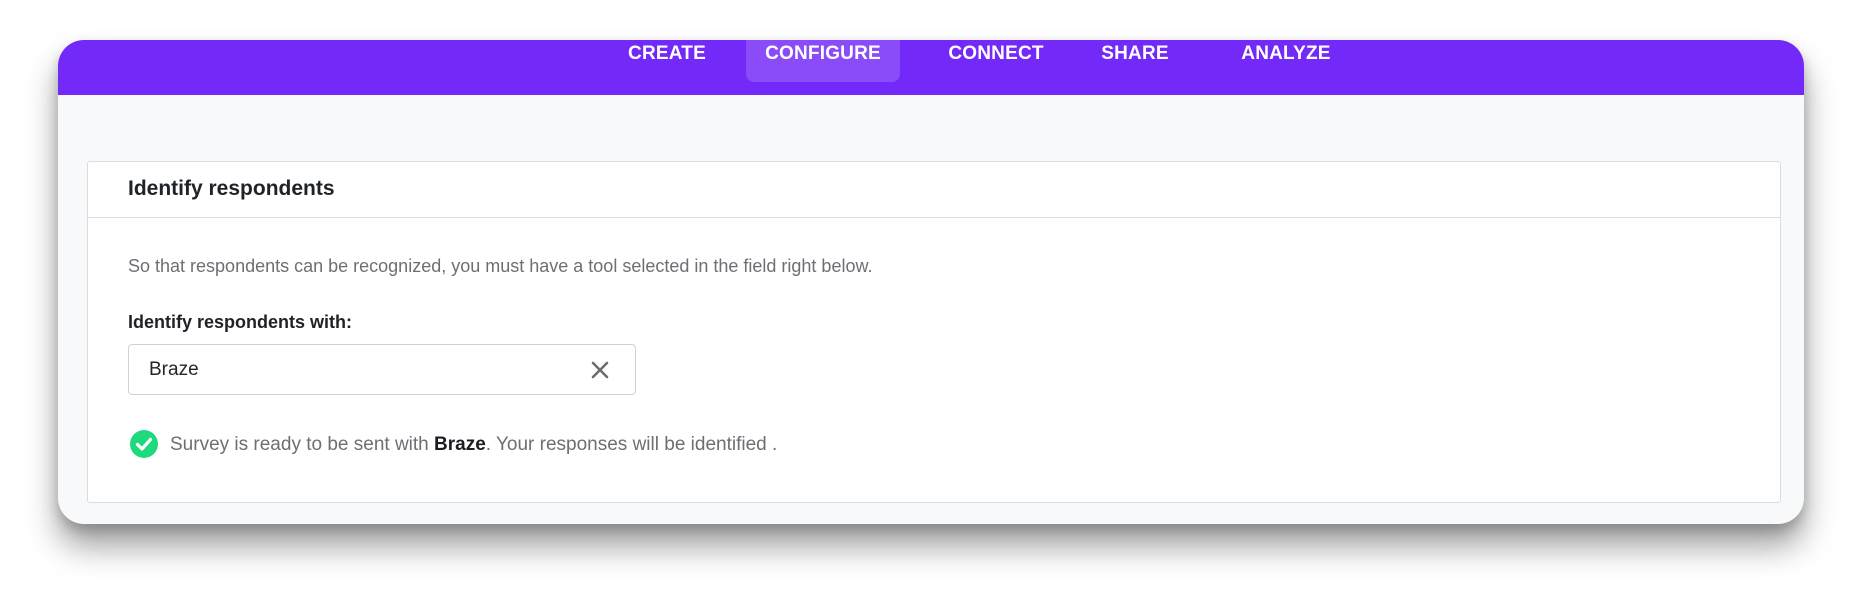 The image size is (1862, 600). What do you see at coordinates (240, 322) in the screenshot?
I see `identify-with-label: Identify respondents with:` at bounding box center [240, 322].